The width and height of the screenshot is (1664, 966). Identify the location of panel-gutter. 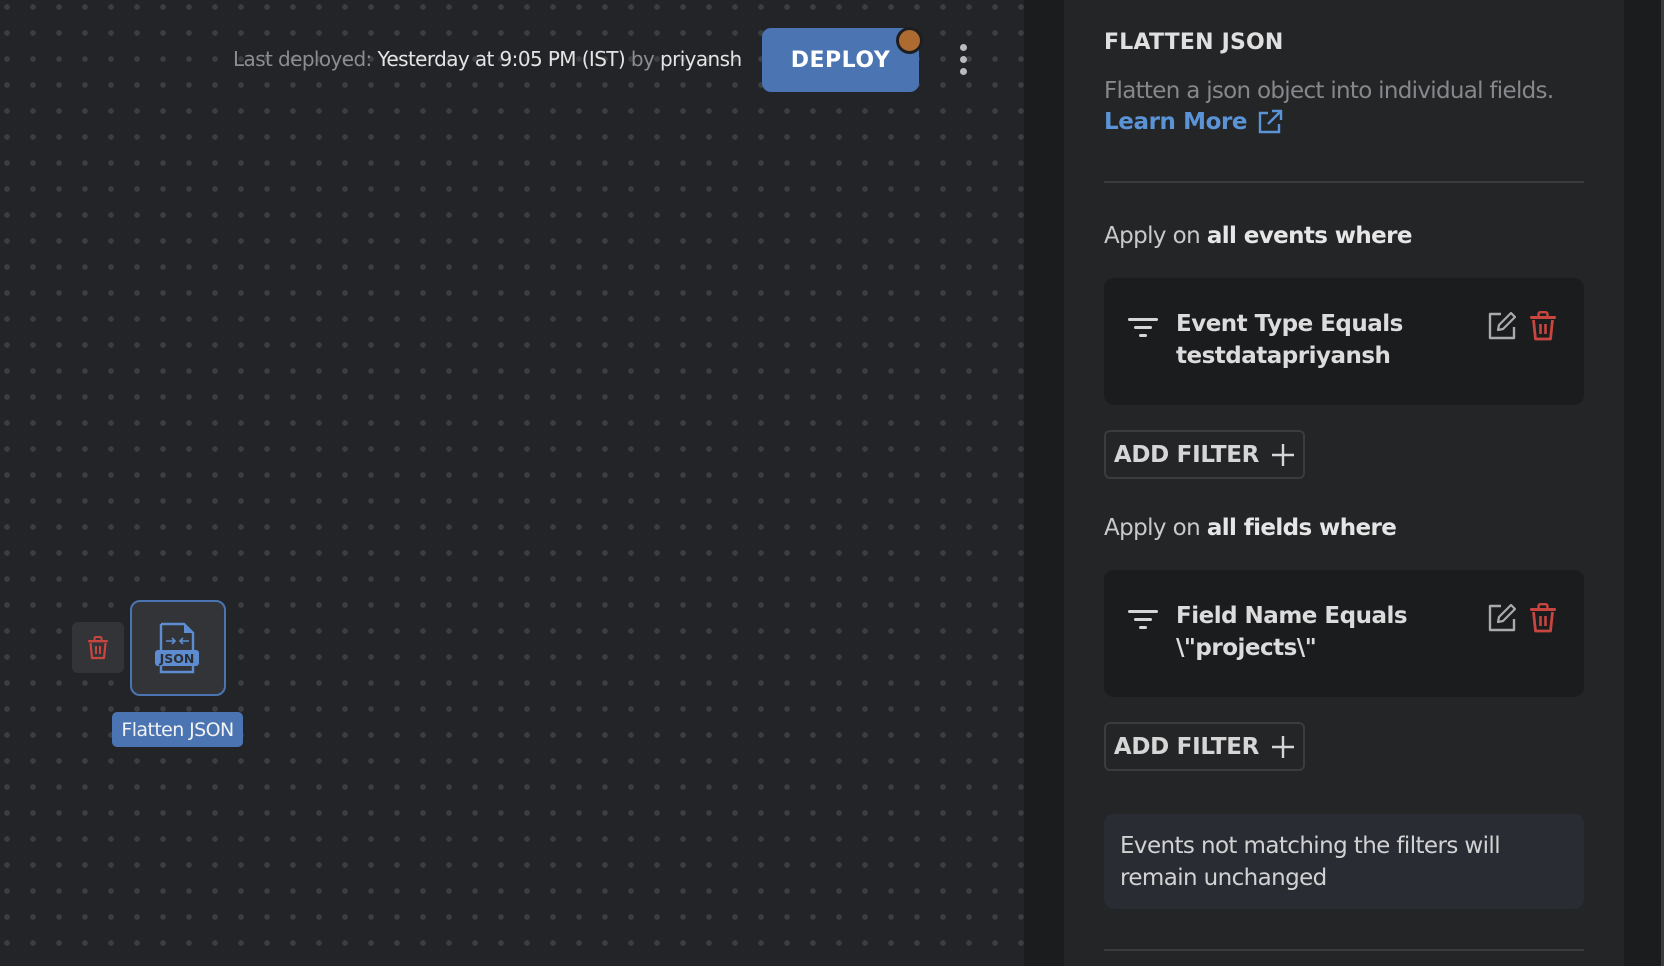
(1044, 483).